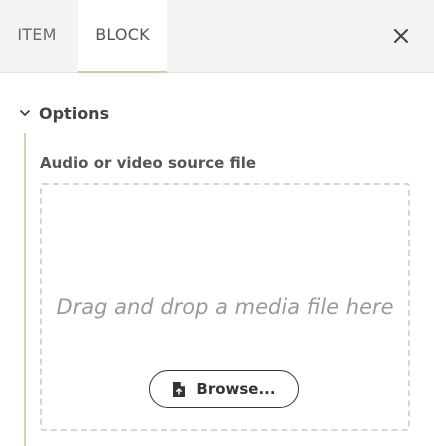 The width and height of the screenshot is (434, 446). I want to click on close-button, so click(401, 36).